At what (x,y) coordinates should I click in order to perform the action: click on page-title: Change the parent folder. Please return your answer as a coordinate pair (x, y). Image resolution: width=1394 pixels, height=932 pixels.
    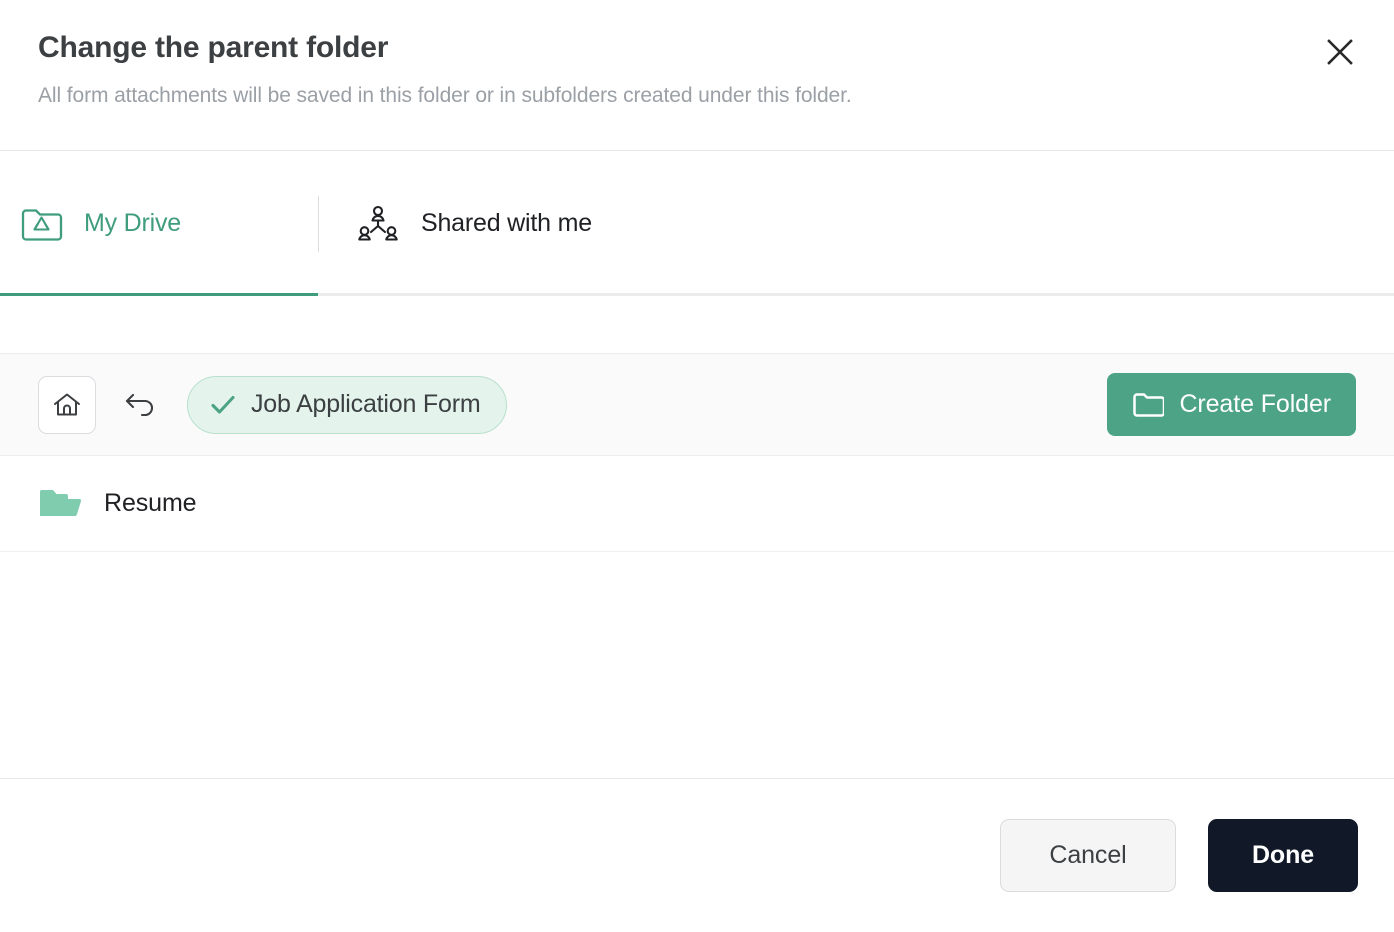
    Looking at the image, I should click on (213, 47).